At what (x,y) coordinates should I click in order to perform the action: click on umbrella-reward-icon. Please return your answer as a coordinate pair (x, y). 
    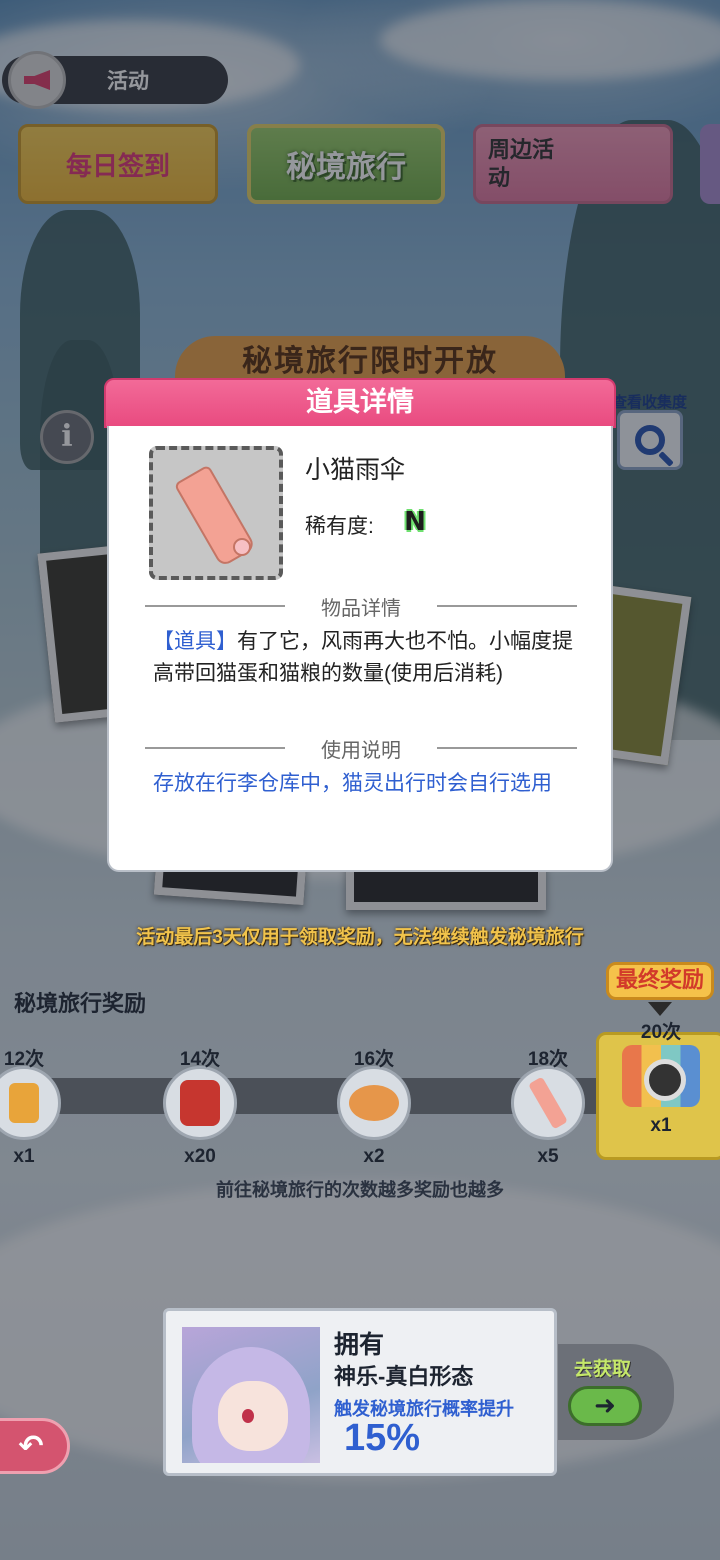
    Looking at the image, I should click on (548, 1103).